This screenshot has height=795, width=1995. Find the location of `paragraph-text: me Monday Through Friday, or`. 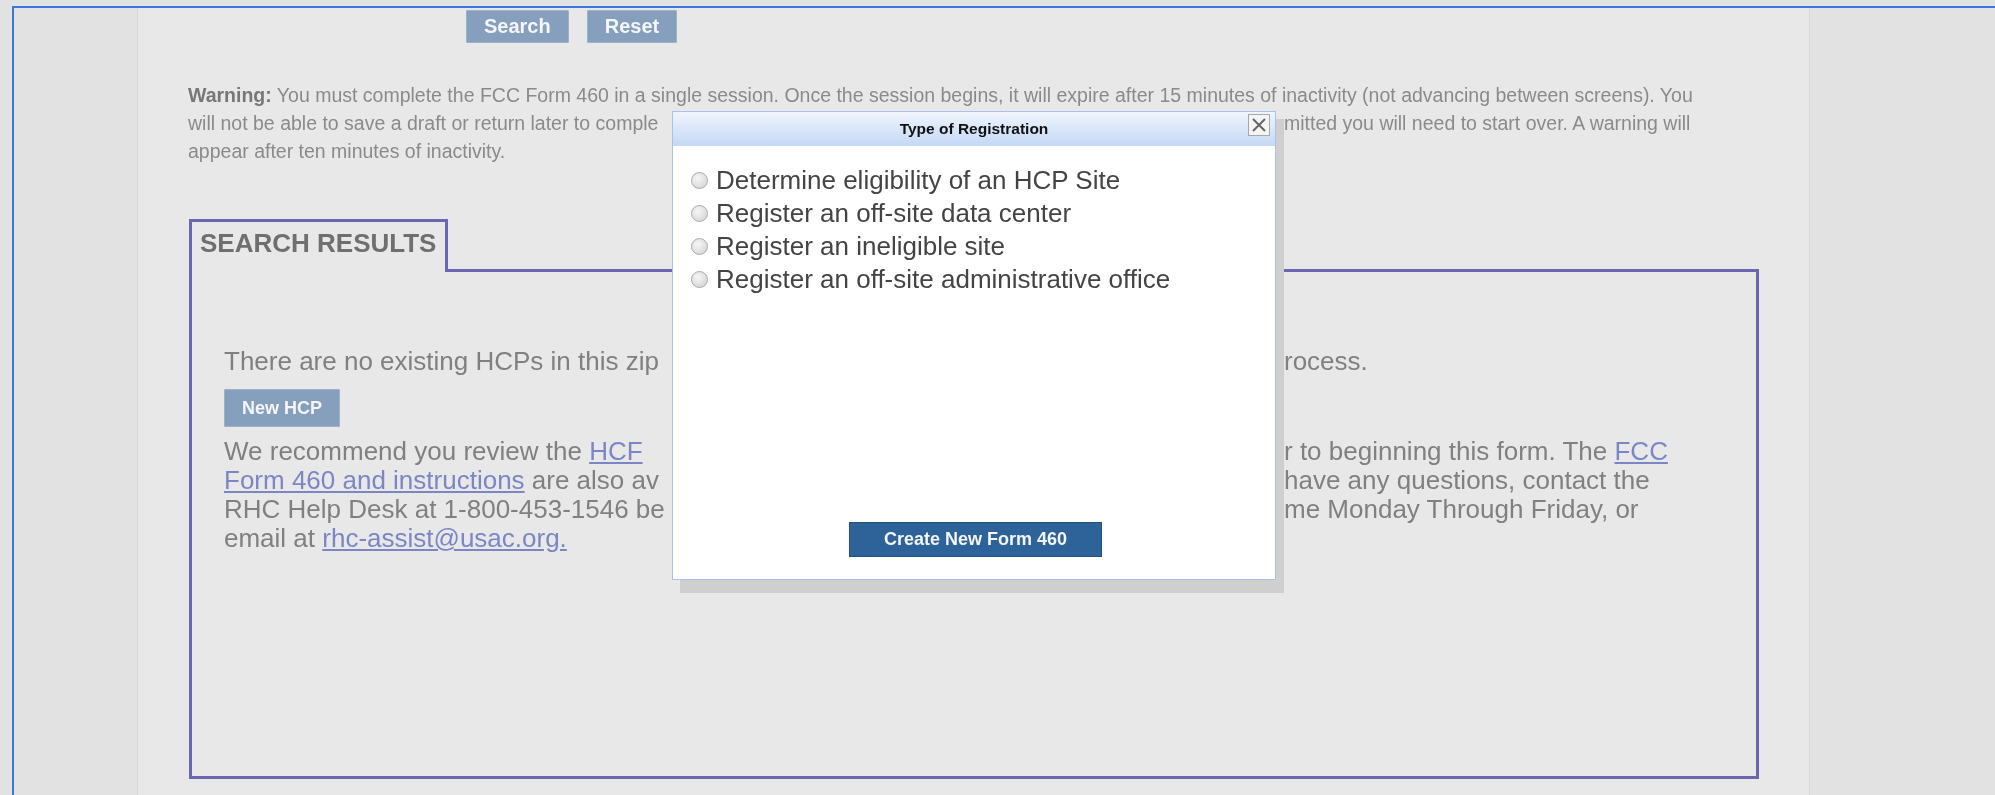

paragraph-text: me Monday Through Friday, or is located at coordinates (1462, 509).